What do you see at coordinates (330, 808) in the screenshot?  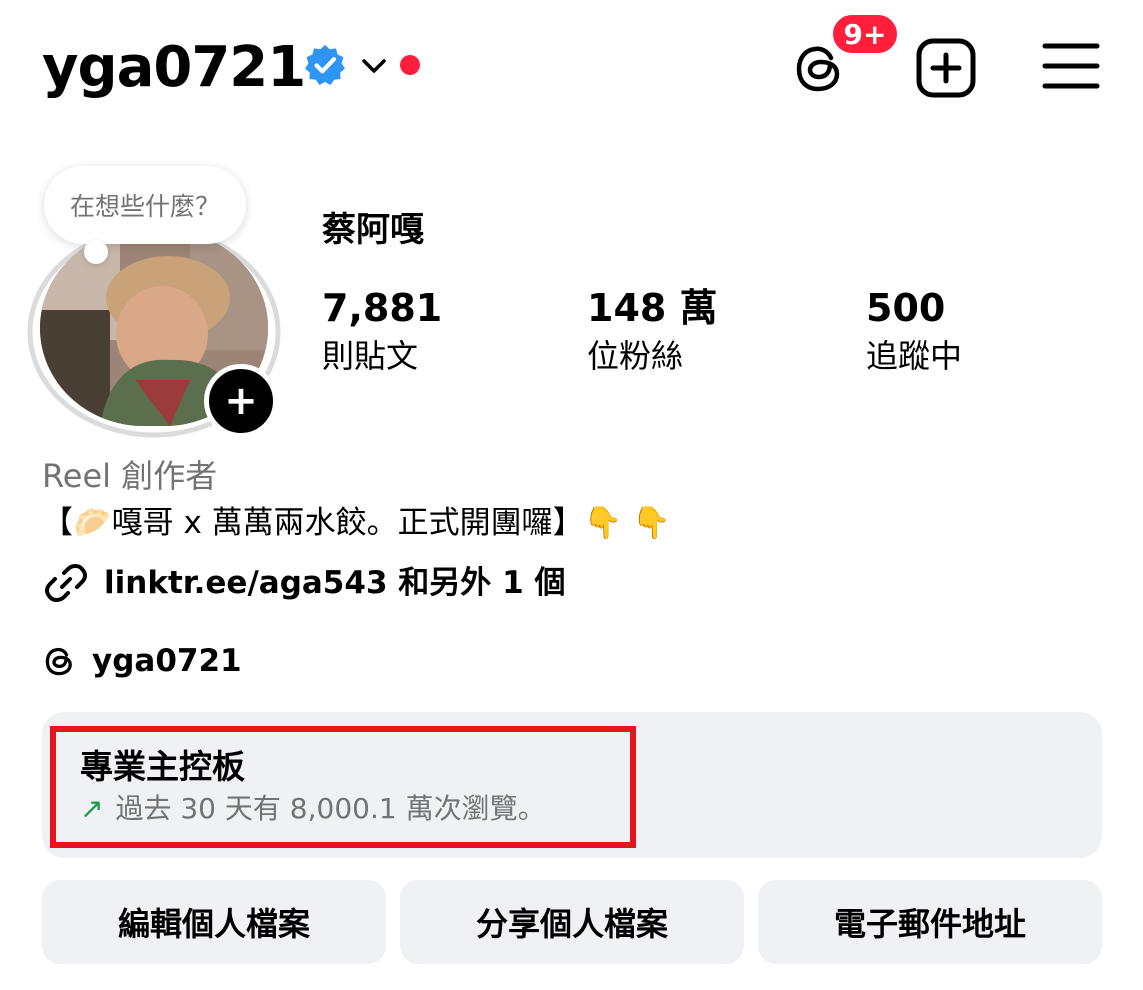 I see `dashboard-subtitle: 過去 30 天有 8,000.1 萬次瀏覽。` at bounding box center [330, 808].